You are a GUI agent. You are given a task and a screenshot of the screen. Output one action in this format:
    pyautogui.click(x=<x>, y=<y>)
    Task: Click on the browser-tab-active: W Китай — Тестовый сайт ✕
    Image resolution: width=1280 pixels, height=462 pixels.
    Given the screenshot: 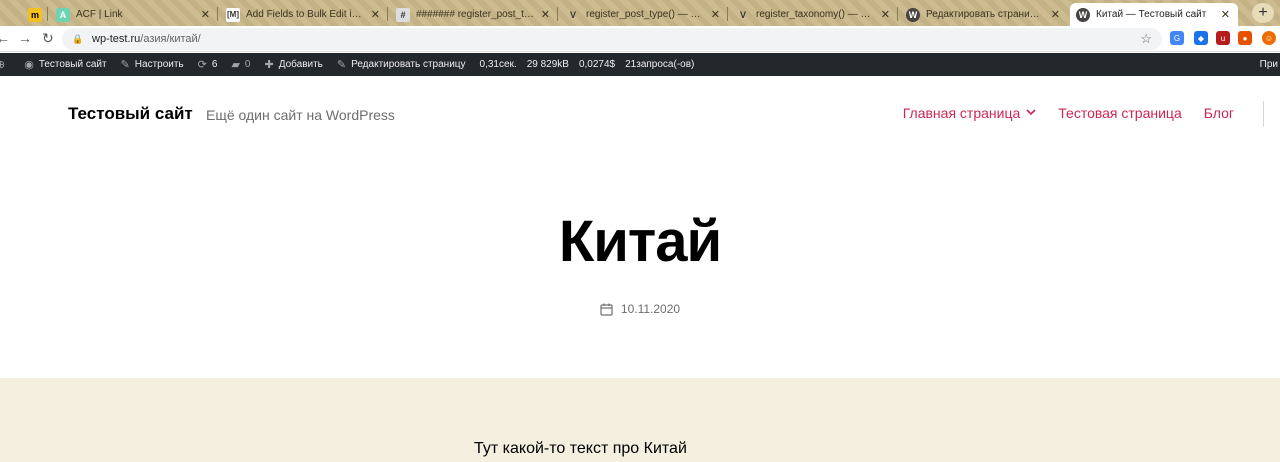 What is the action you would take?
    pyautogui.click(x=1154, y=14)
    